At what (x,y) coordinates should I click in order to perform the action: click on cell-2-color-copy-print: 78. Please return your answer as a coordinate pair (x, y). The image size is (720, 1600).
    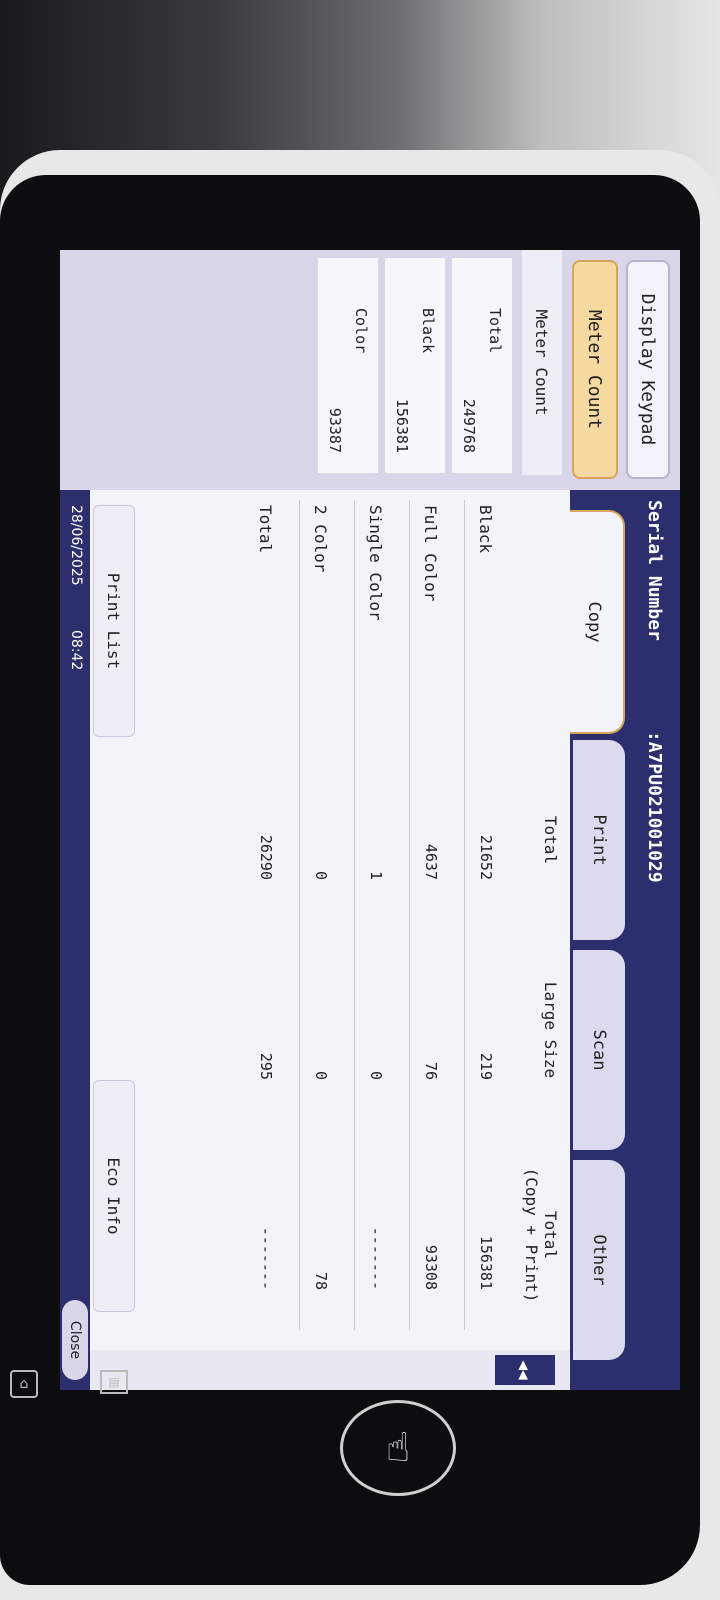
    Looking at the image, I should click on (321, 1280).